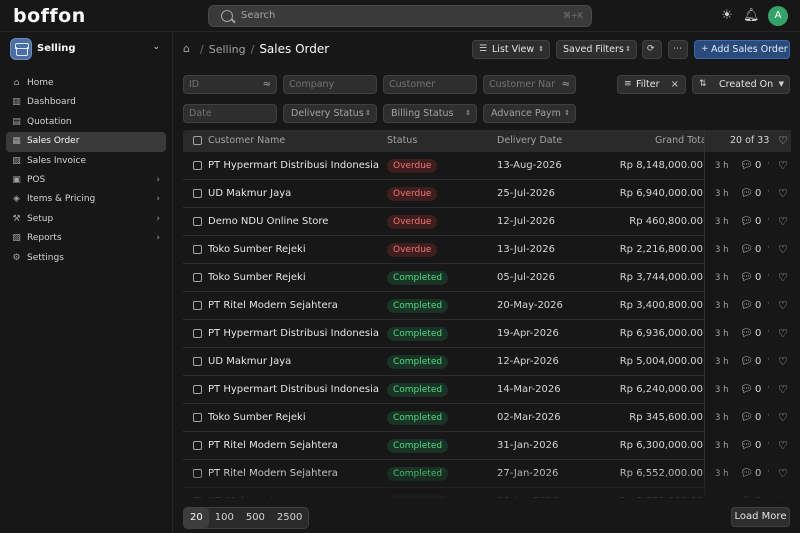 The image size is (800, 533). What do you see at coordinates (197, 140) in the screenshot?
I see `select-all-checkbox` at bounding box center [197, 140].